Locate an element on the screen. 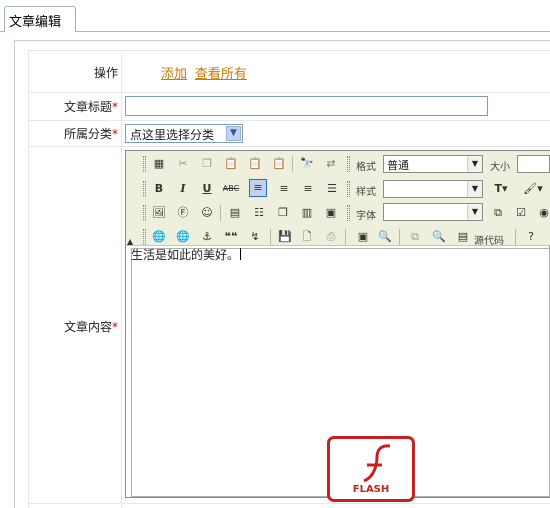 The height and width of the screenshot is (508, 550). category-label: 所属分类* is located at coordinates (90, 134).